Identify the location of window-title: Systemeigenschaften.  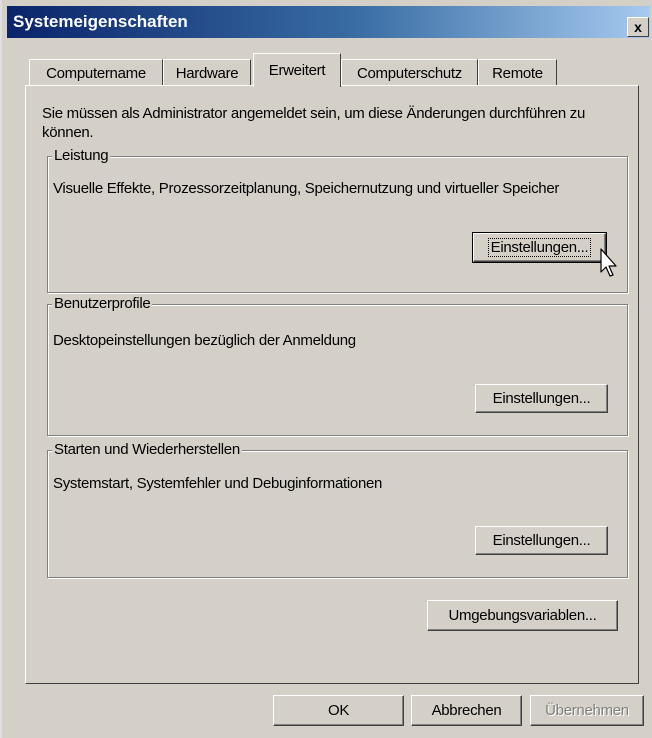
(100, 21).